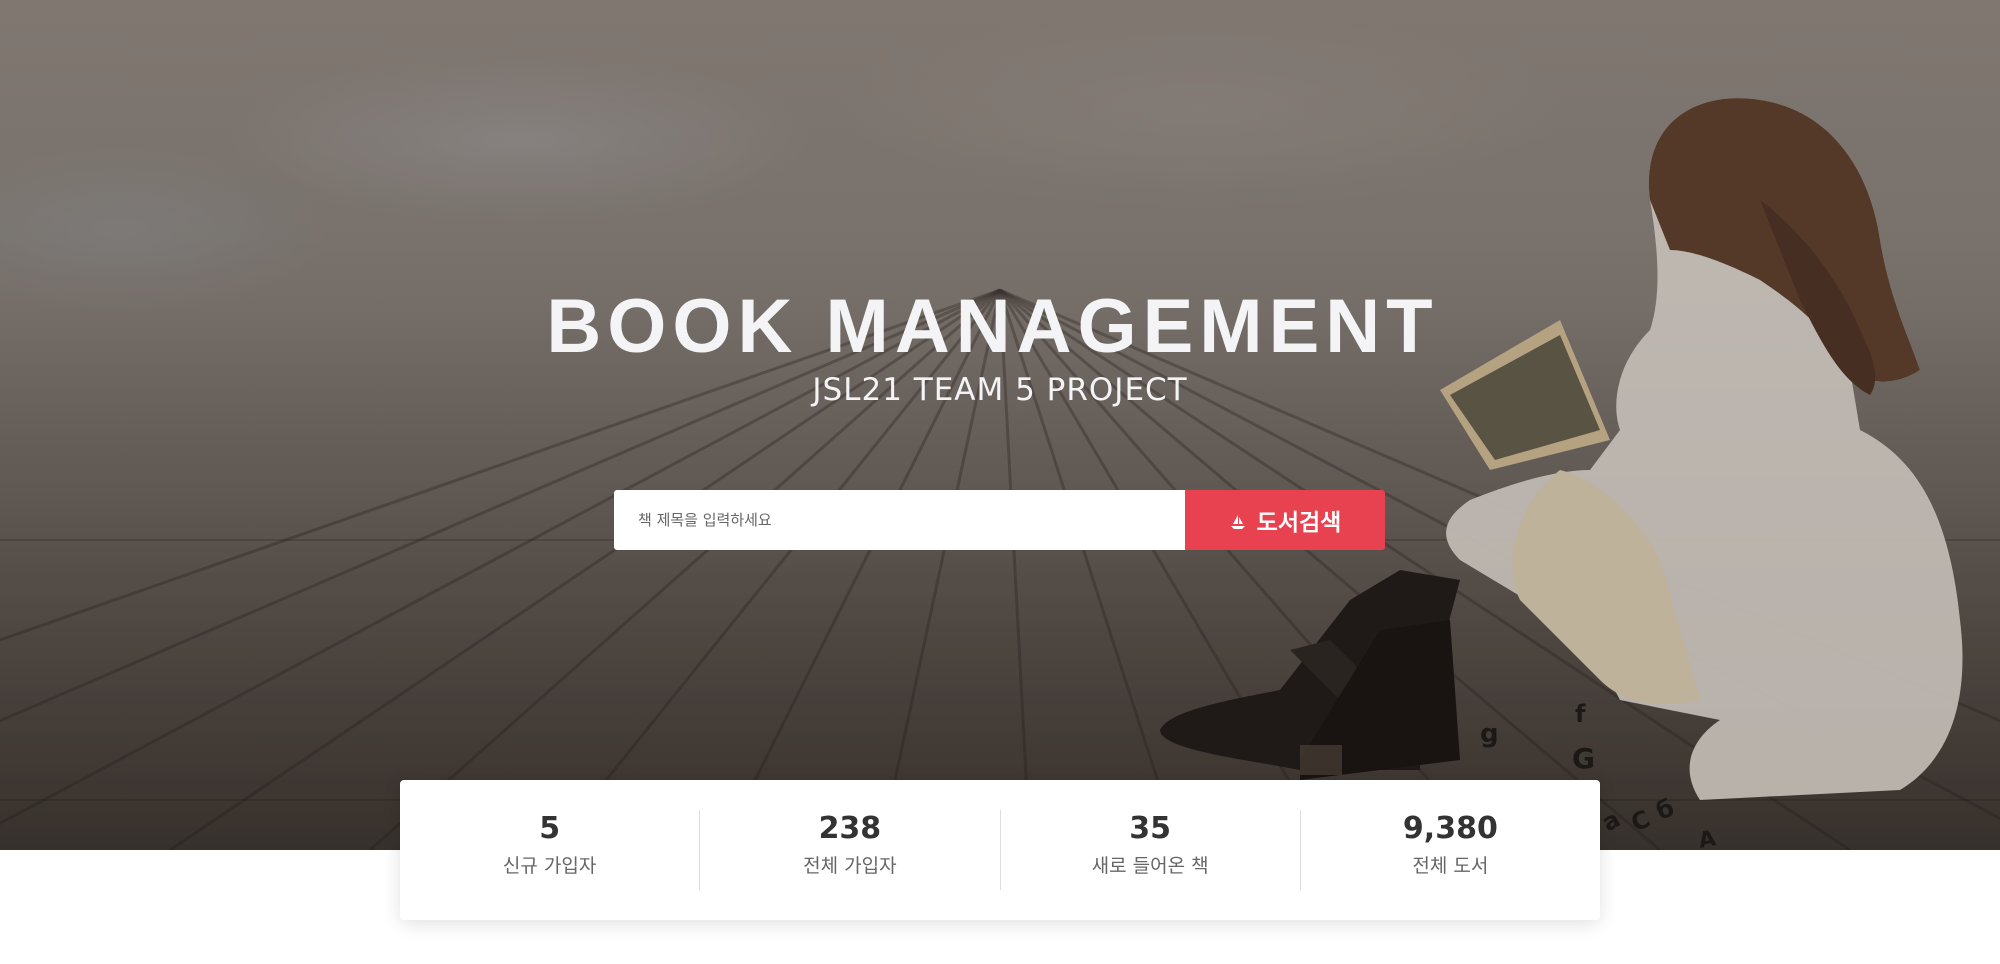 This screenshot has height=964, width=2000. What do you see at coordinates (1000, 390) in the screenshot?
I see `page-subtitle: JSL21 TEAM 5 PROJECT` at bounding box center [1000, 390].